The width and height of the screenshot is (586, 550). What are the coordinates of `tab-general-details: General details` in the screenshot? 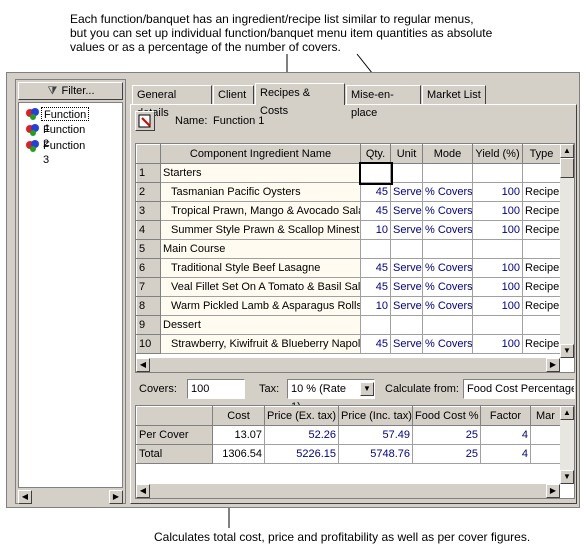 It's located at (172, 102).